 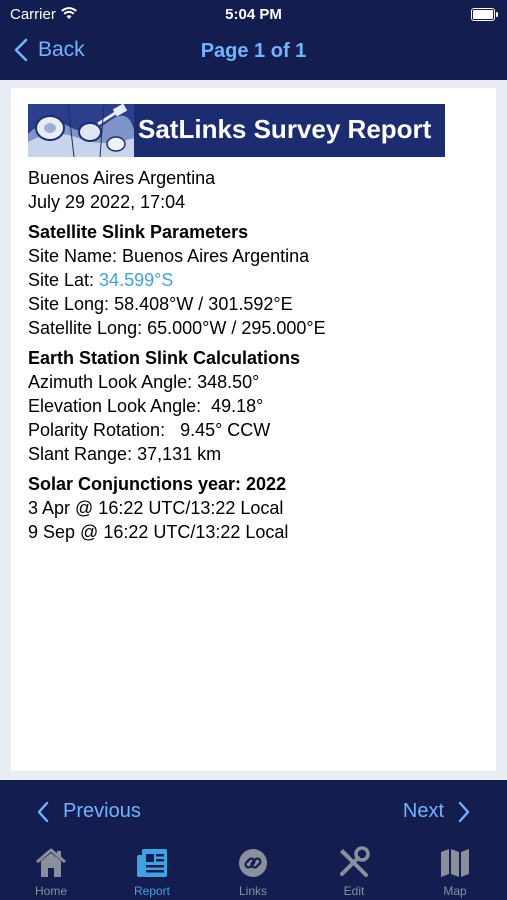 I want to click on tab-home: Home, so click(x=51, y=872).